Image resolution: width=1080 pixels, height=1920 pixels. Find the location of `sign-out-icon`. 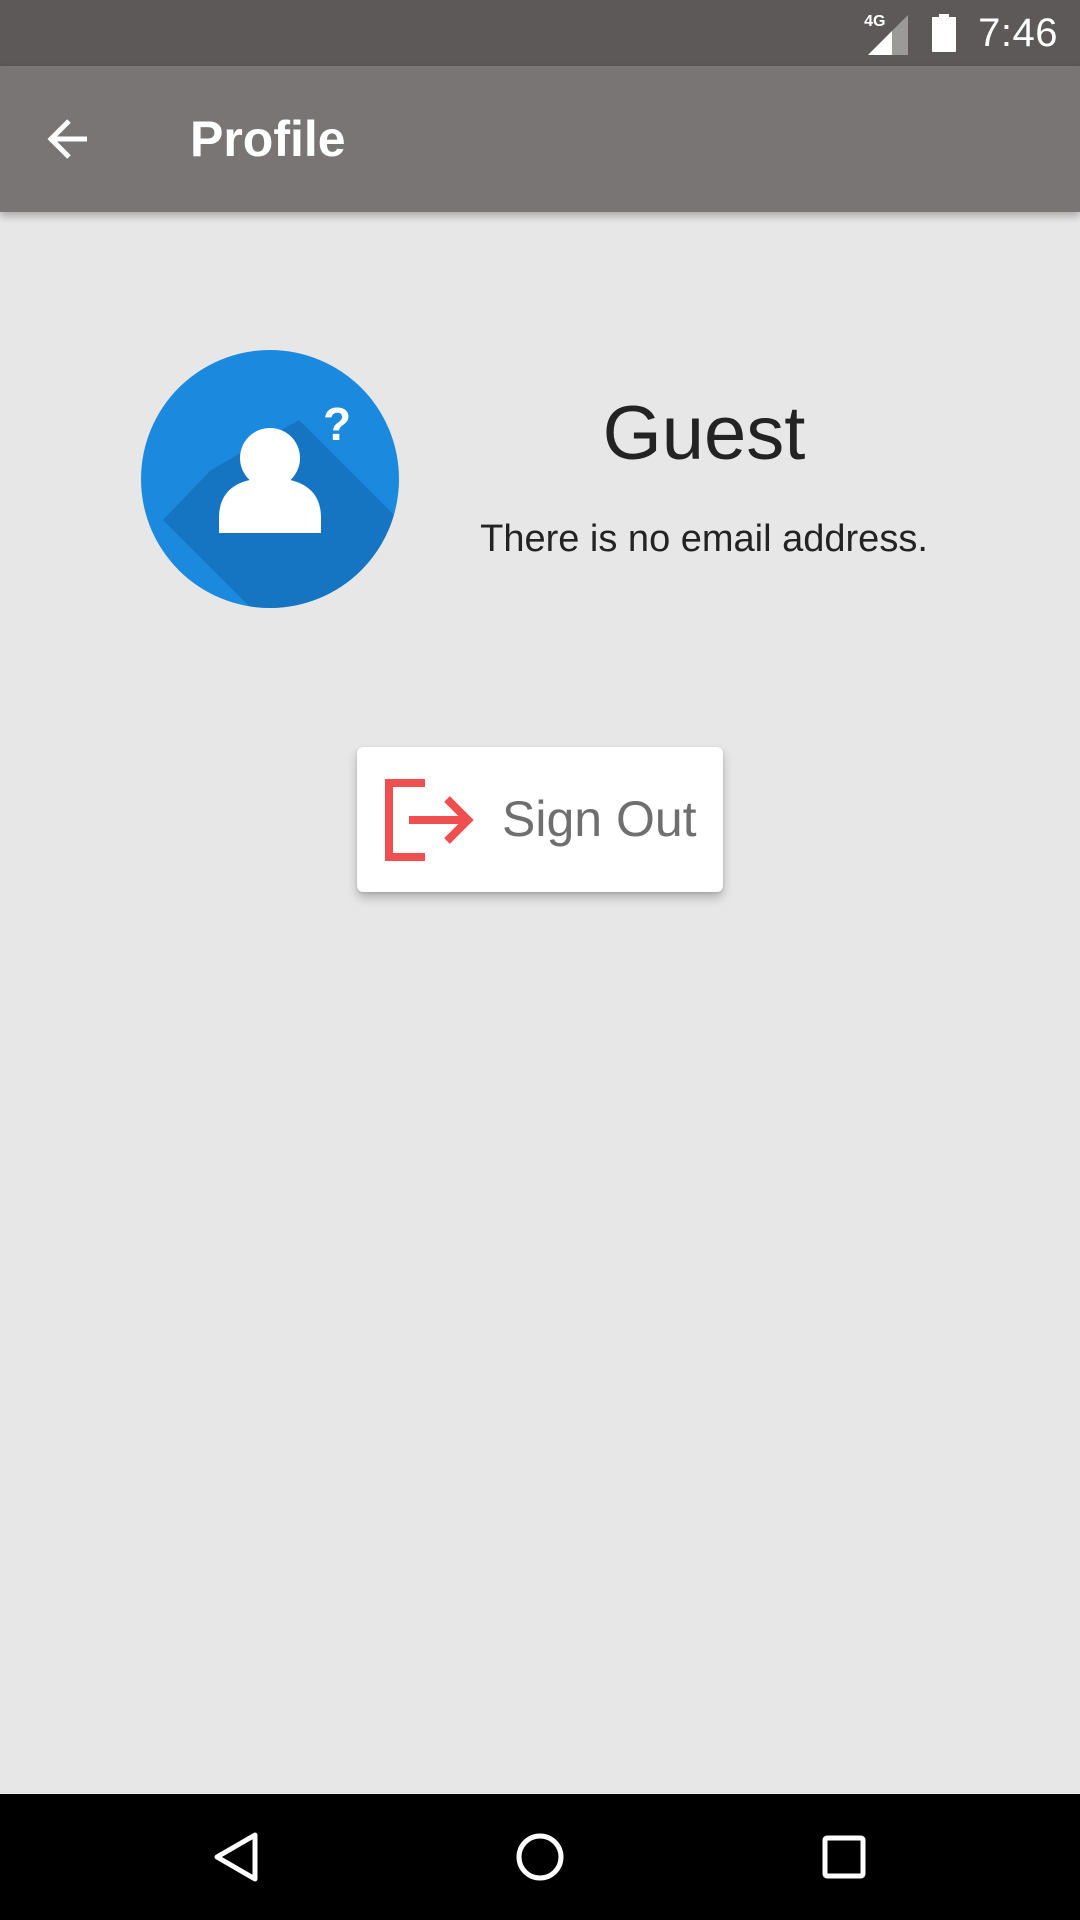

sign-out-icon is located at coordinates (429, 820).